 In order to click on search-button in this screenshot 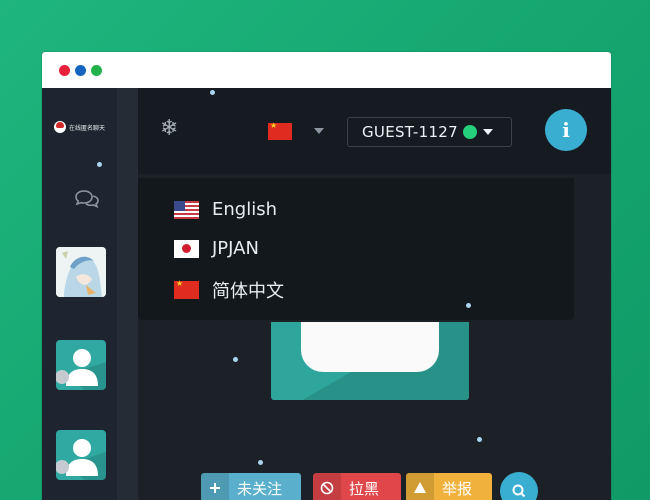, I will do `click(519, 486)`.